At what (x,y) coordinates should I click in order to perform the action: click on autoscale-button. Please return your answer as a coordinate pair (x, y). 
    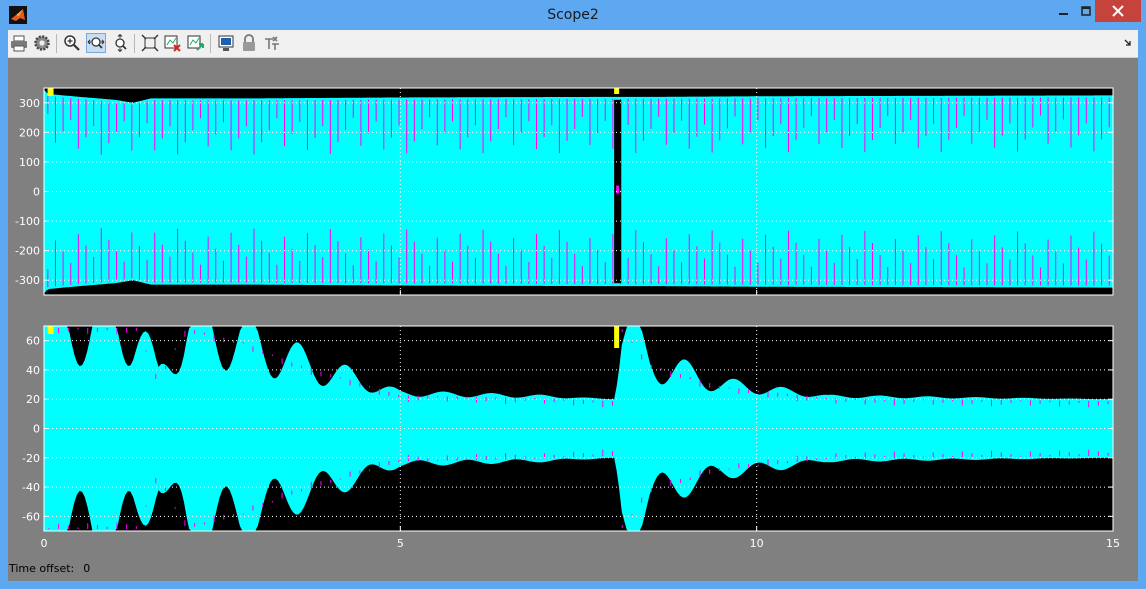
    Looking at the image, I should click on (150, 43).